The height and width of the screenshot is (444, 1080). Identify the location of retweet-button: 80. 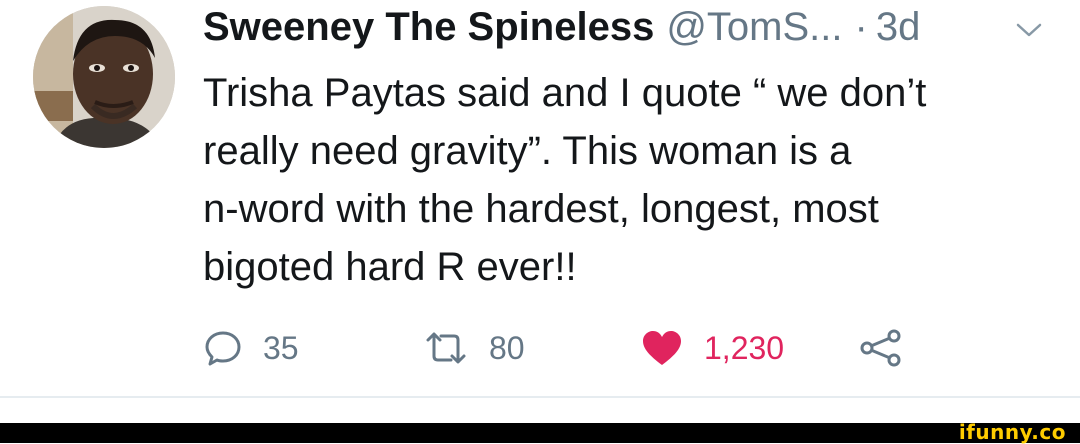
(474, 348).